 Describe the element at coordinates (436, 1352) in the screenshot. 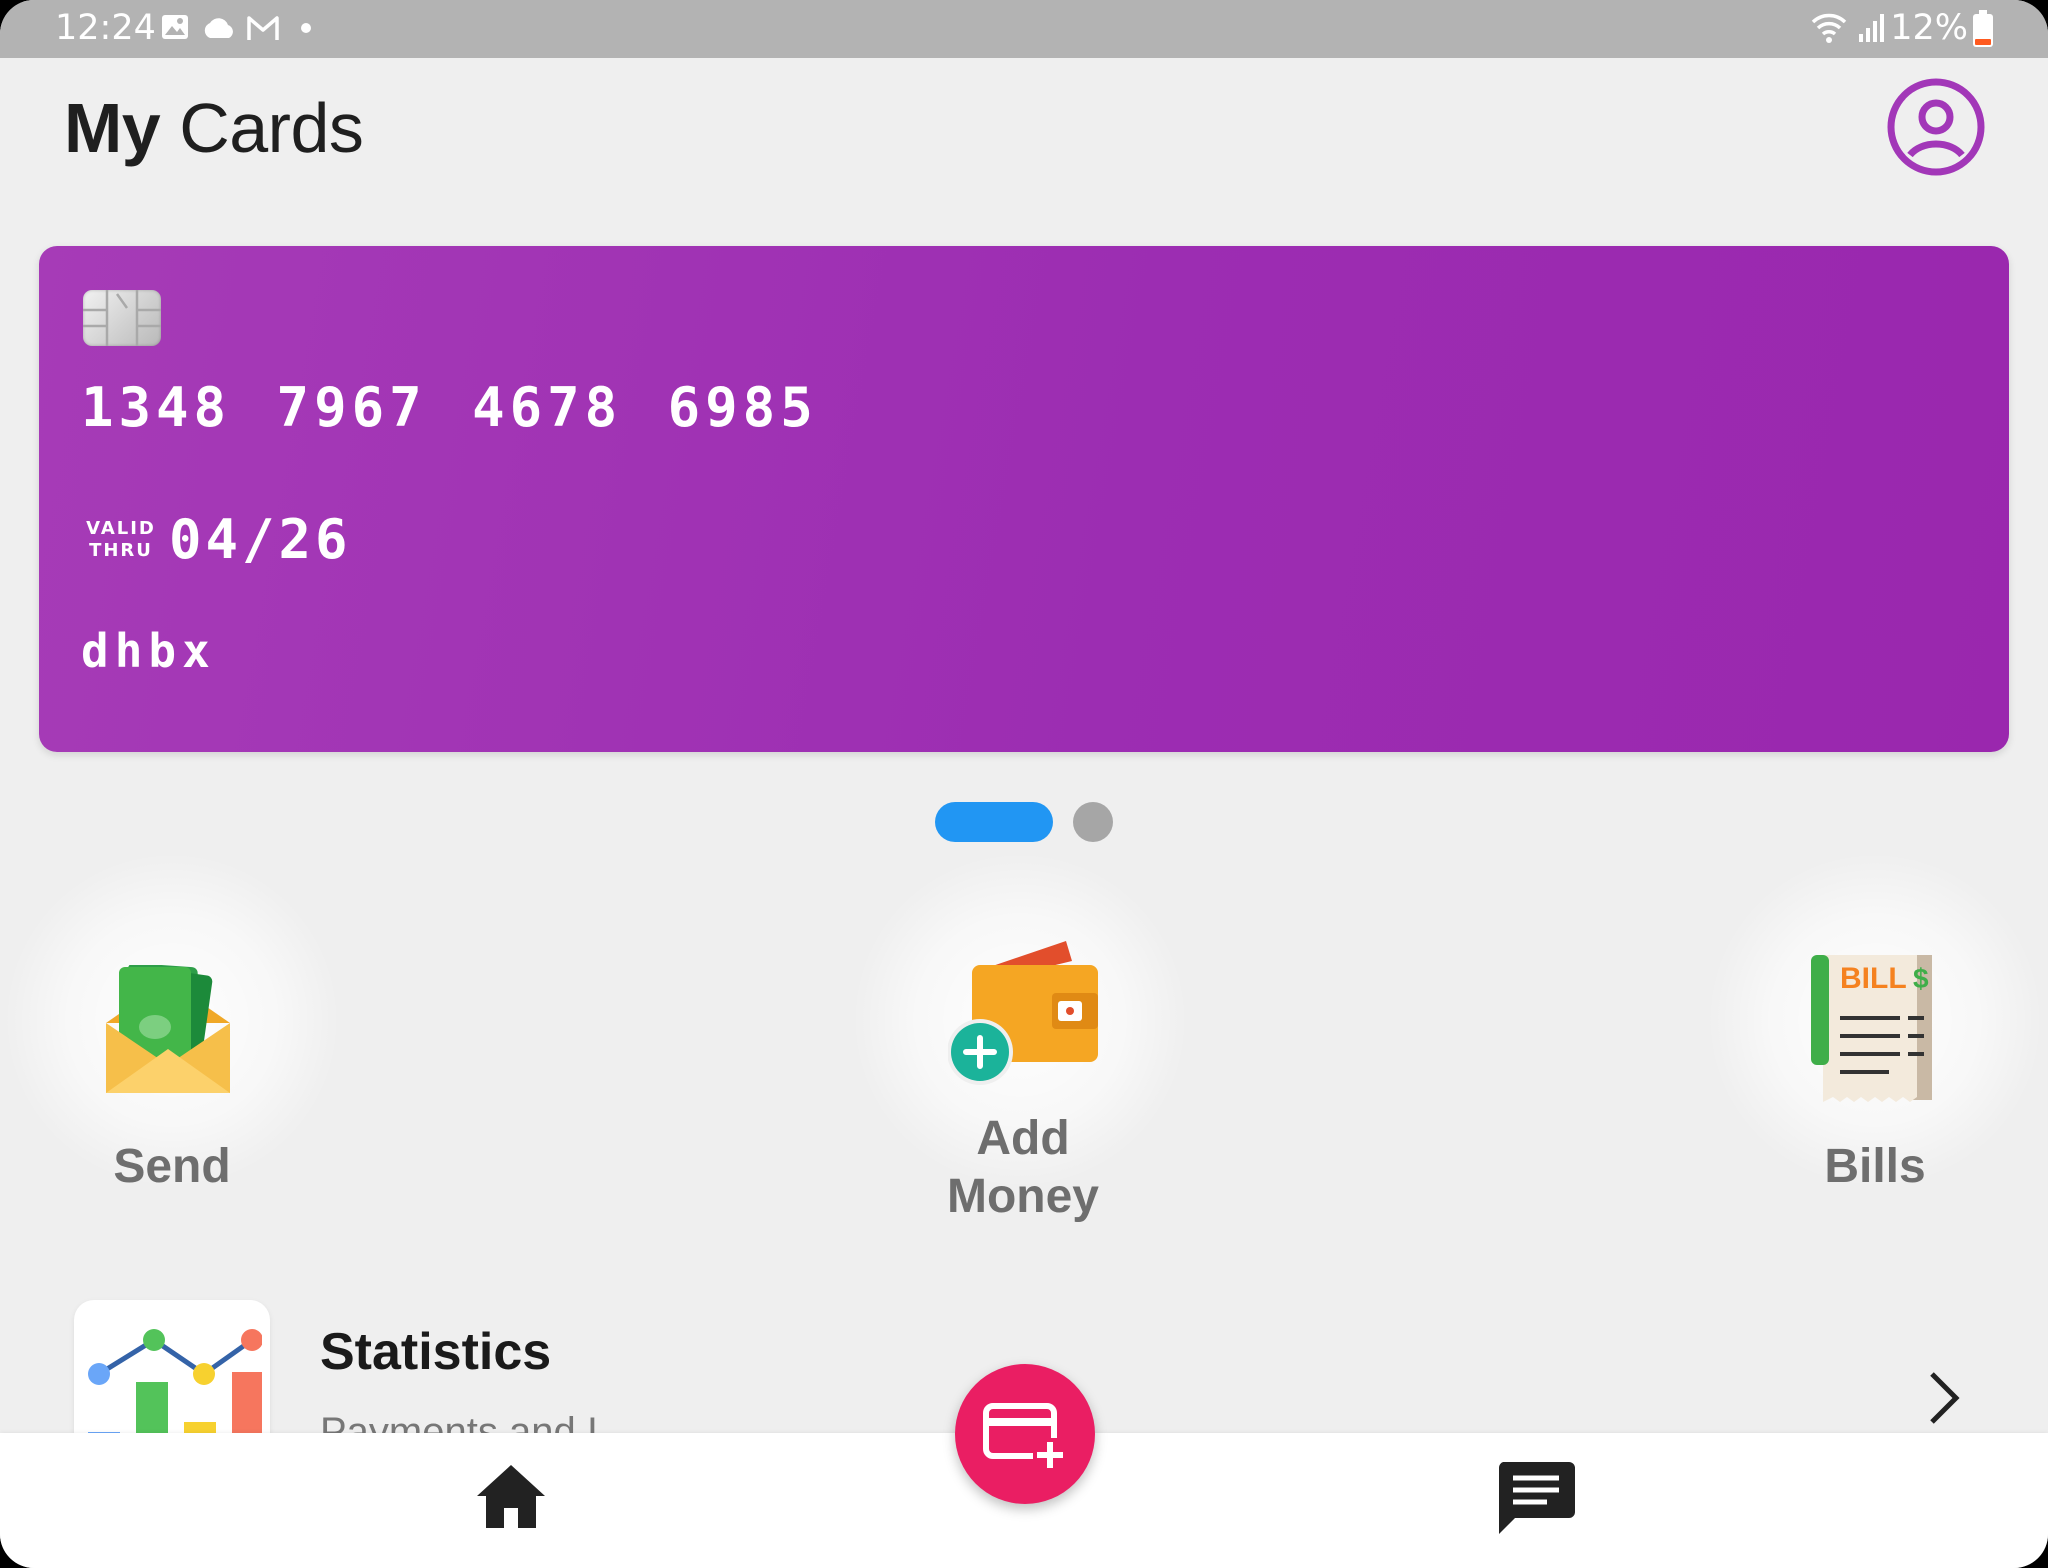

I see `statistics-title: Statistics` at that location.